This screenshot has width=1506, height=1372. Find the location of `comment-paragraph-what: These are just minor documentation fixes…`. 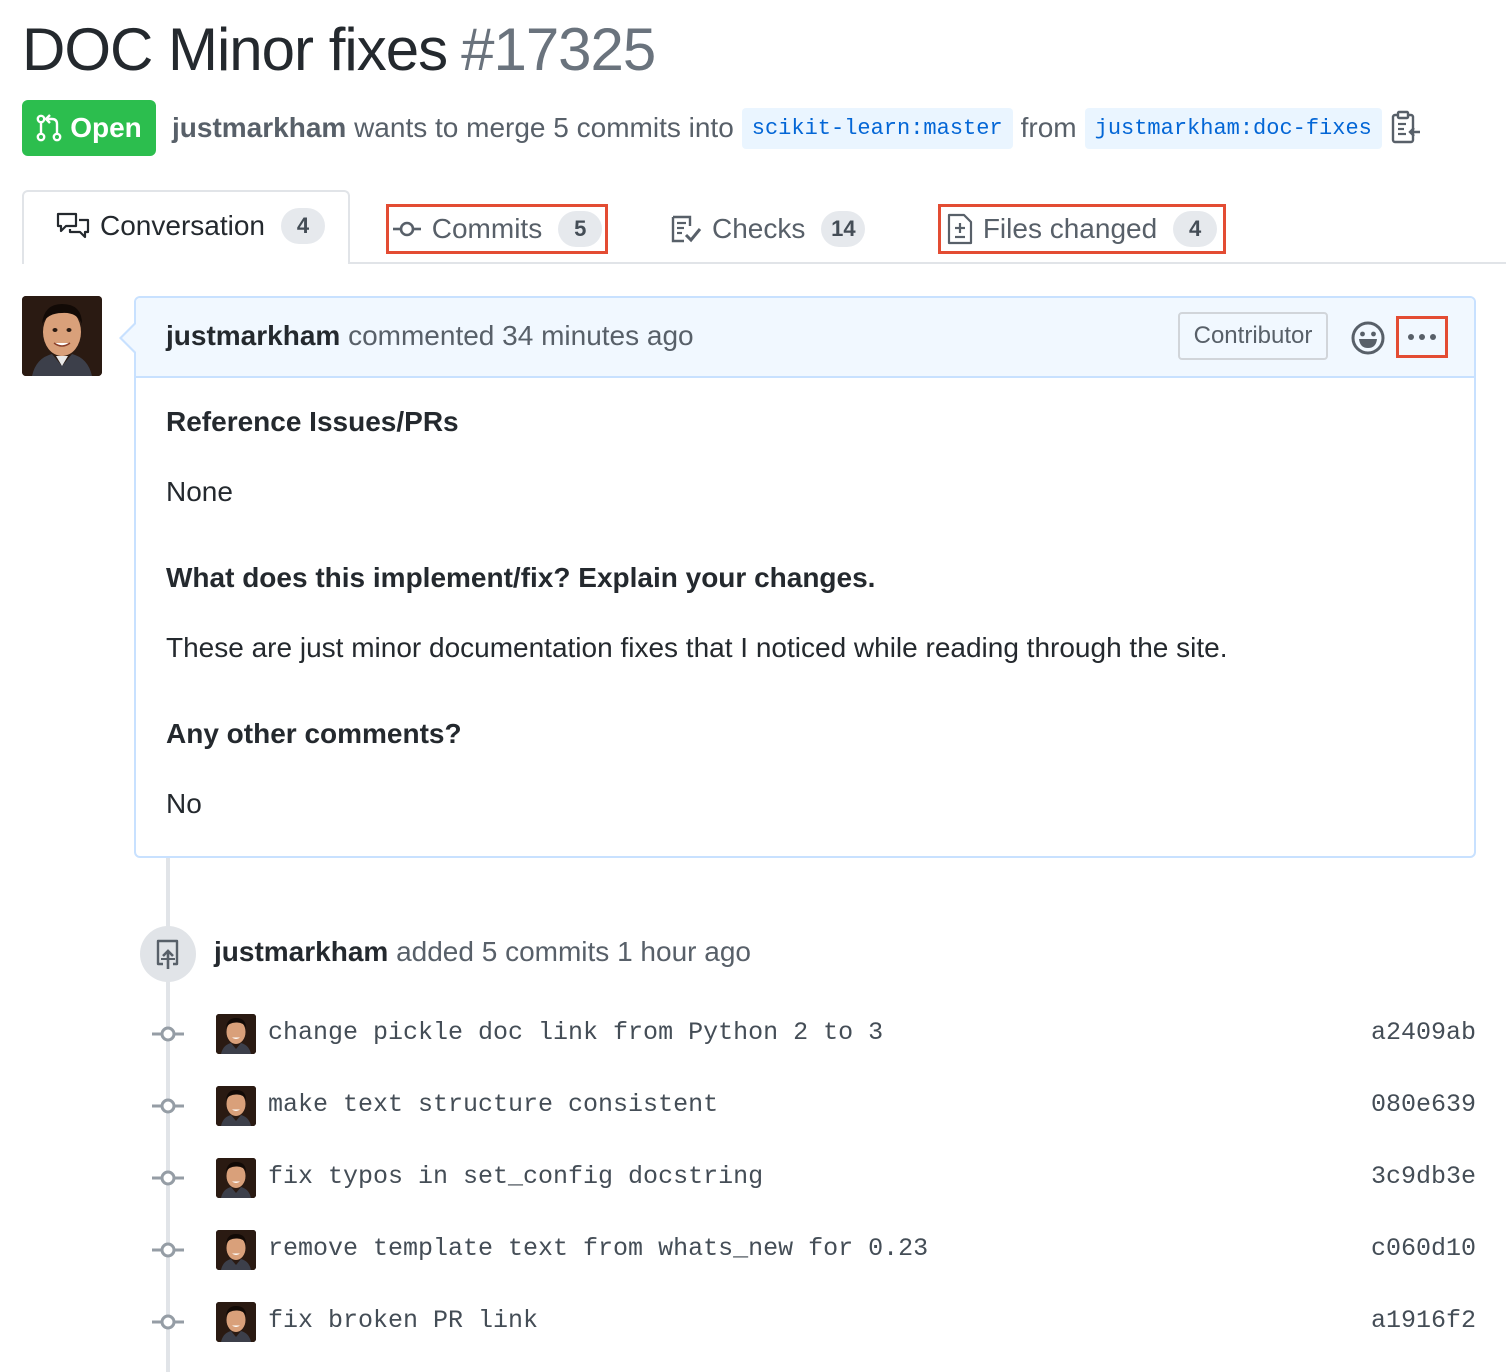

comment-paragraph-what: These are just minor documentation fixes… is located at coordinates (697, 647).